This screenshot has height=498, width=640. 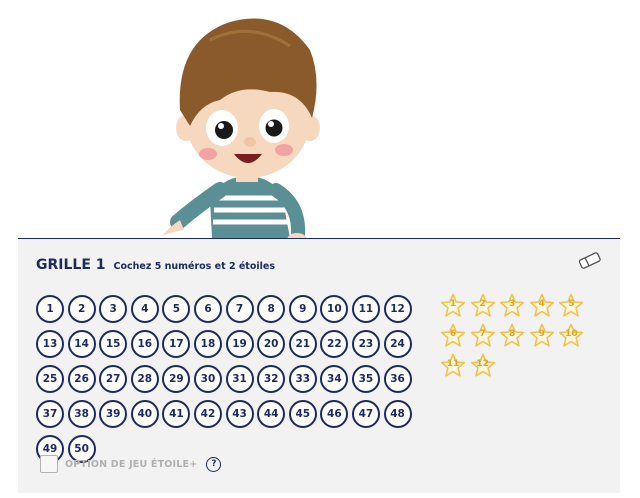 I want to click on number-ball: 7, so click(x=239, y=309).